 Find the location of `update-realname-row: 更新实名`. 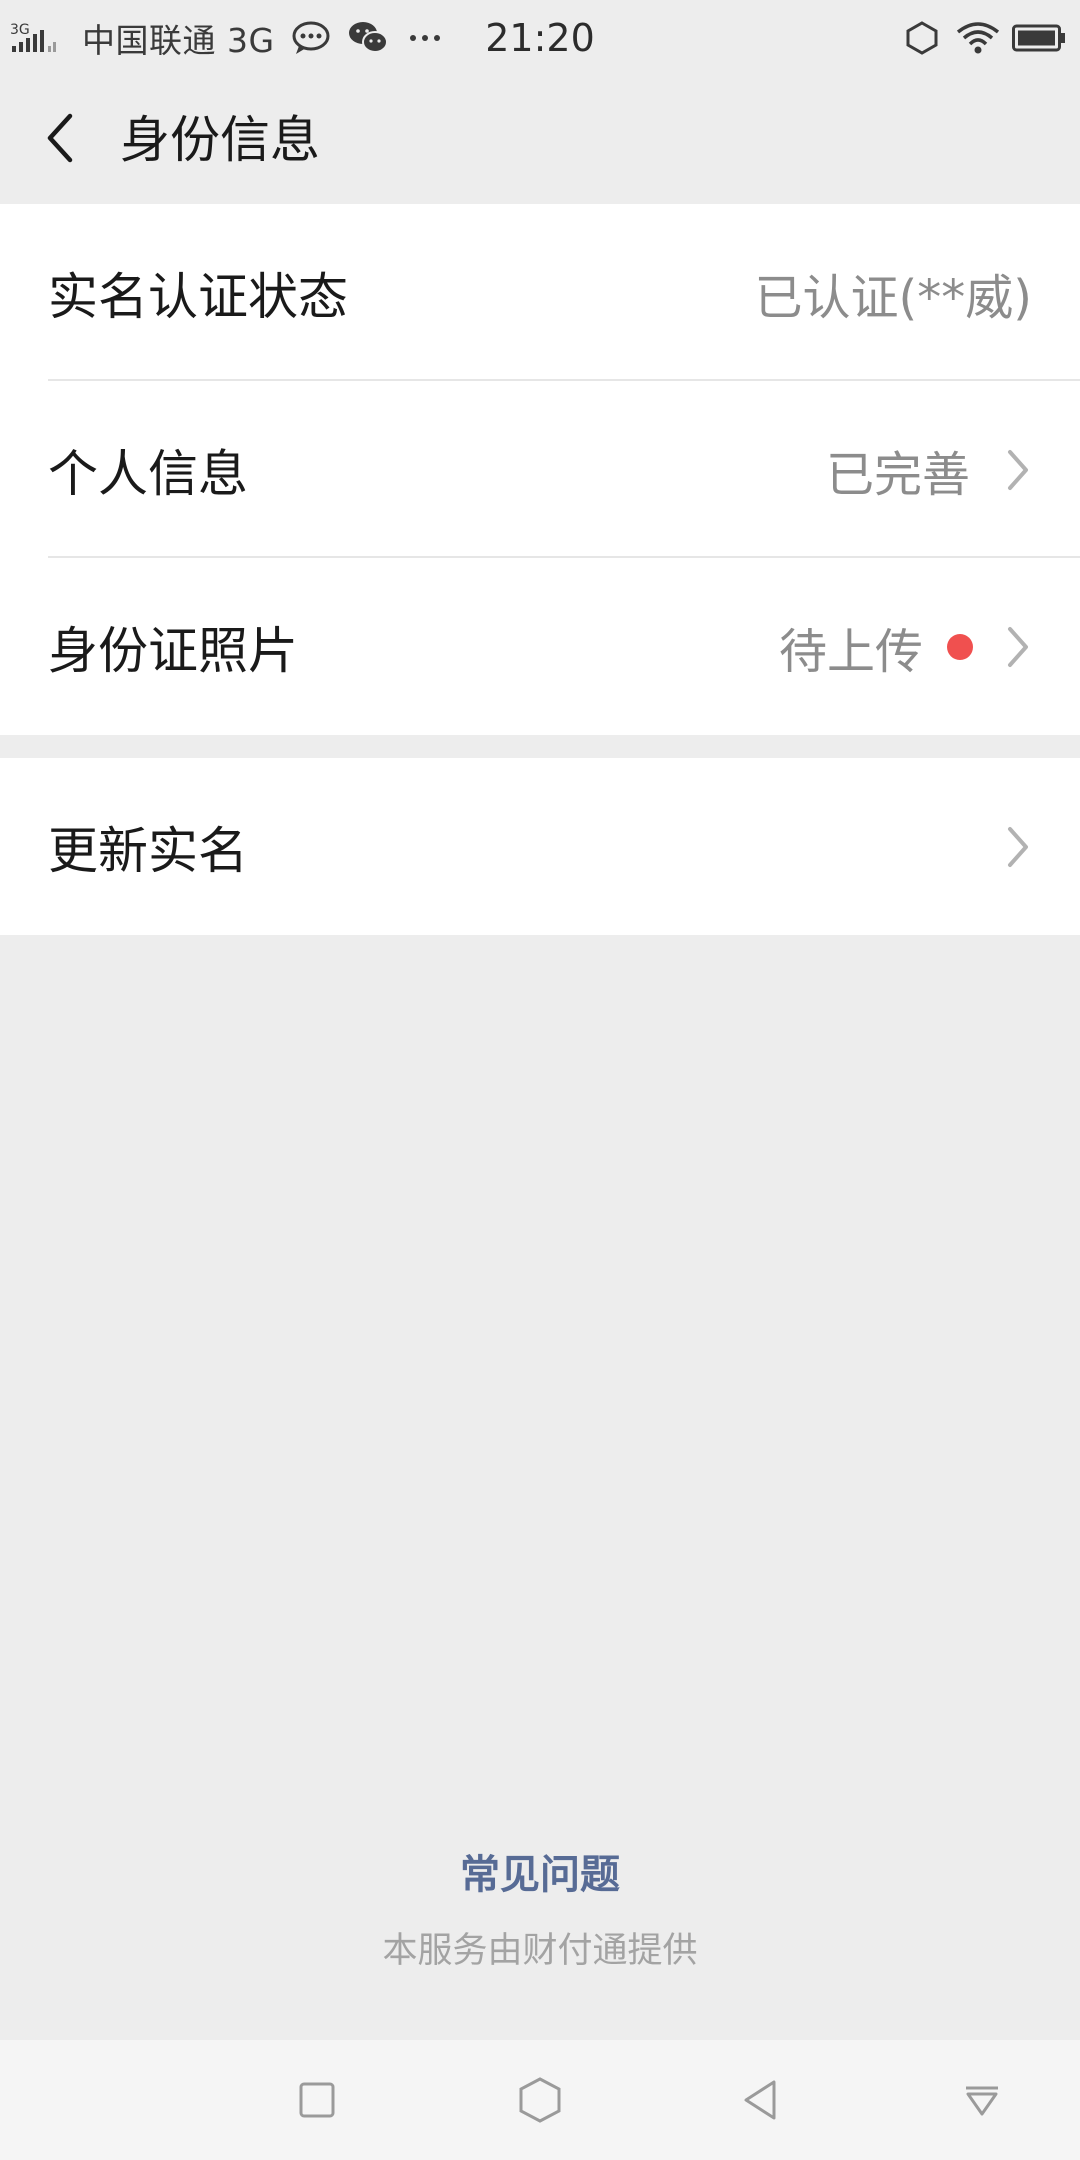

update-realname-row: 更新实名 is located at coordinates (540, 846).